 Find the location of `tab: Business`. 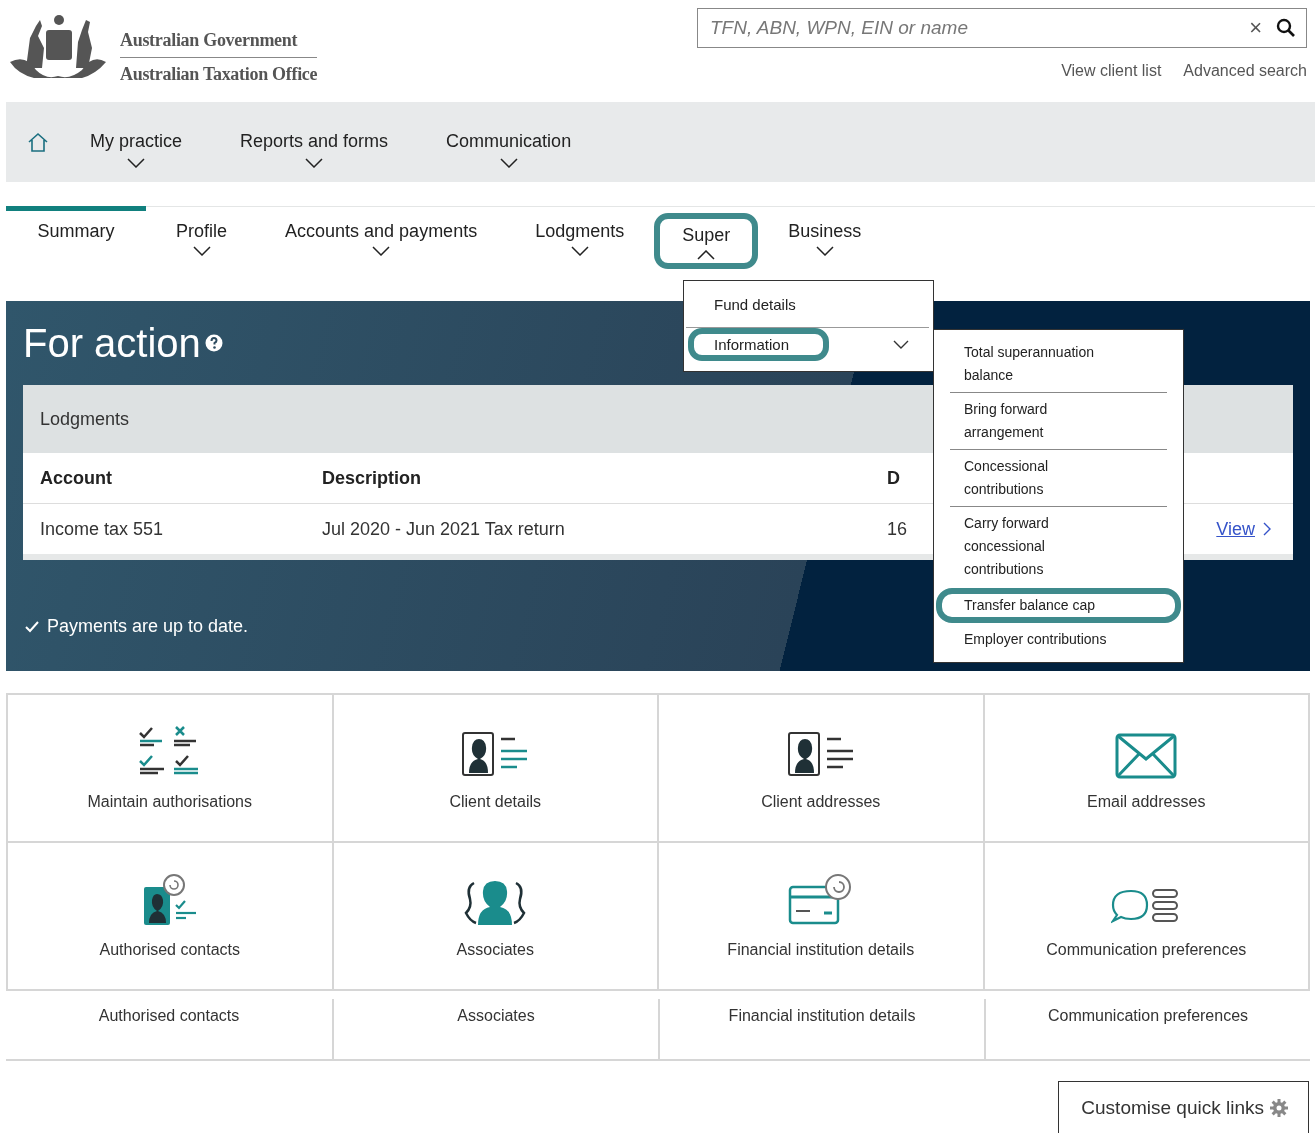

tab: Business is located at coordinates (825, 236).